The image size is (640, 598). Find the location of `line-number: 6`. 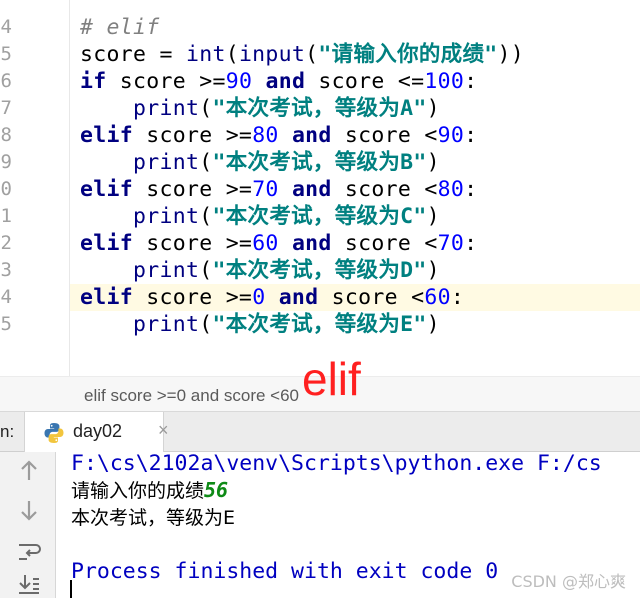

line-number: 6 is located at coordinates (6, 81).